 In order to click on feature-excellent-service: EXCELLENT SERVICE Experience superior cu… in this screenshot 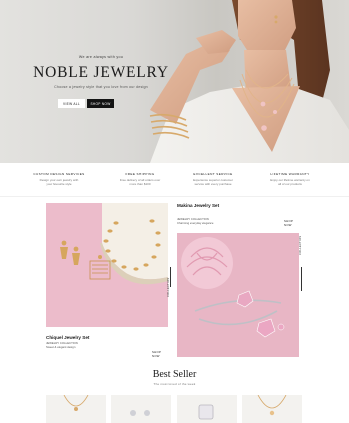, I will do `click(213, 179)`.